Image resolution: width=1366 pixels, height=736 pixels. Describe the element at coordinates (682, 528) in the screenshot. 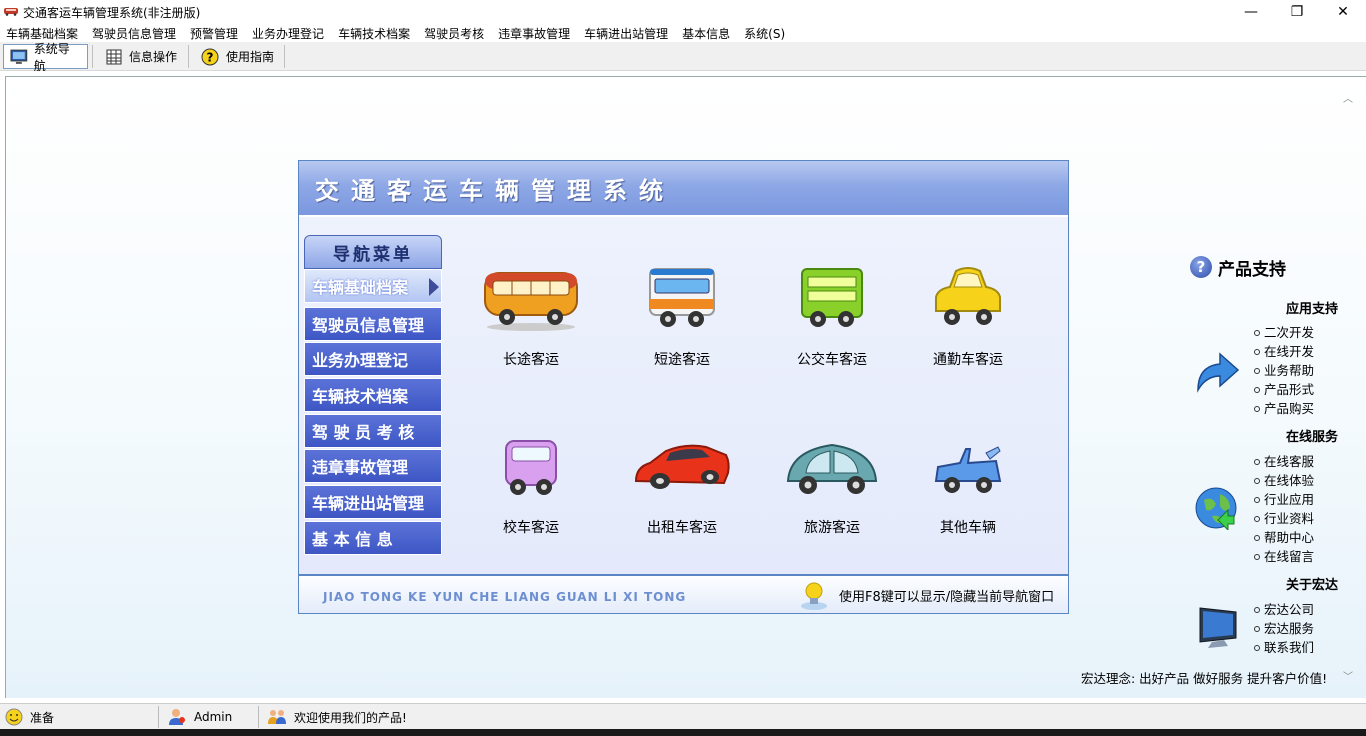

I see `vehicle-label: 出租车客运` at that location.